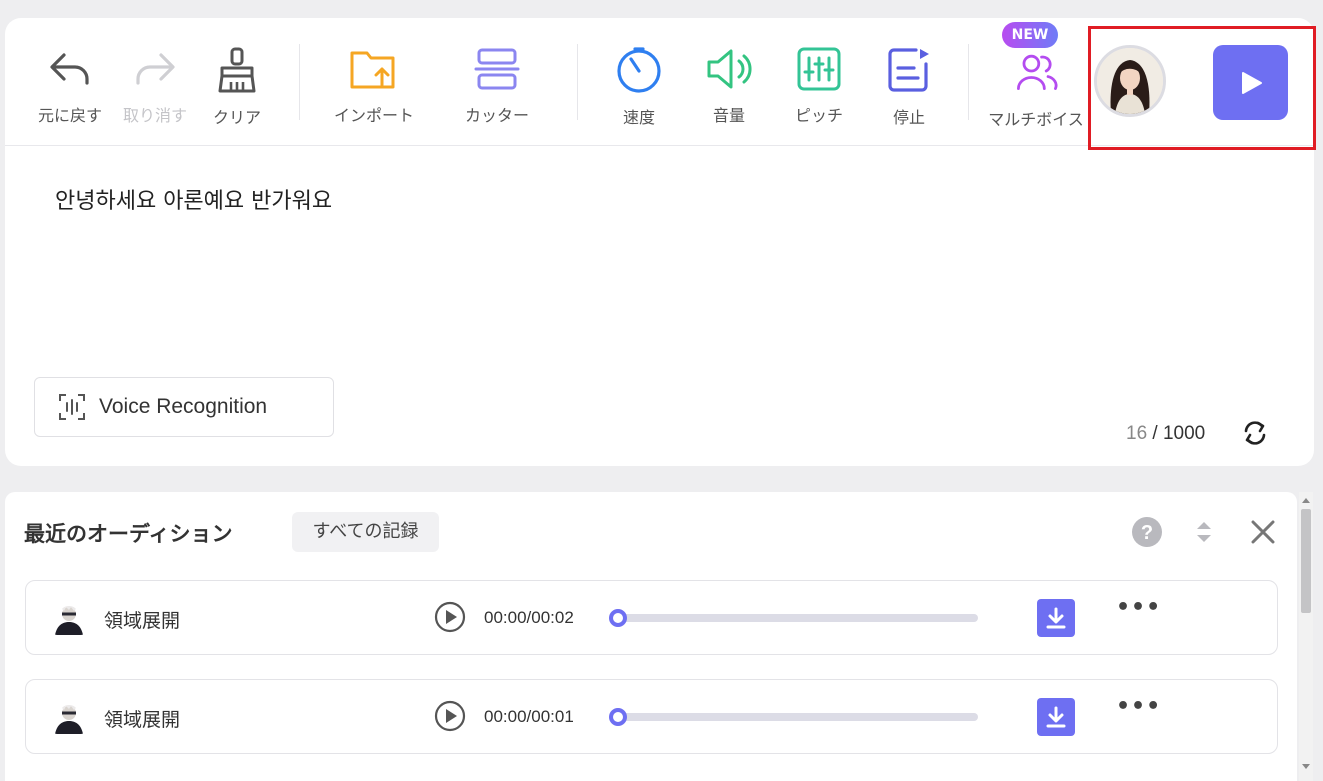 The image size is (1323, 781). I want to click on import-button: インポート, so click(374, 86).